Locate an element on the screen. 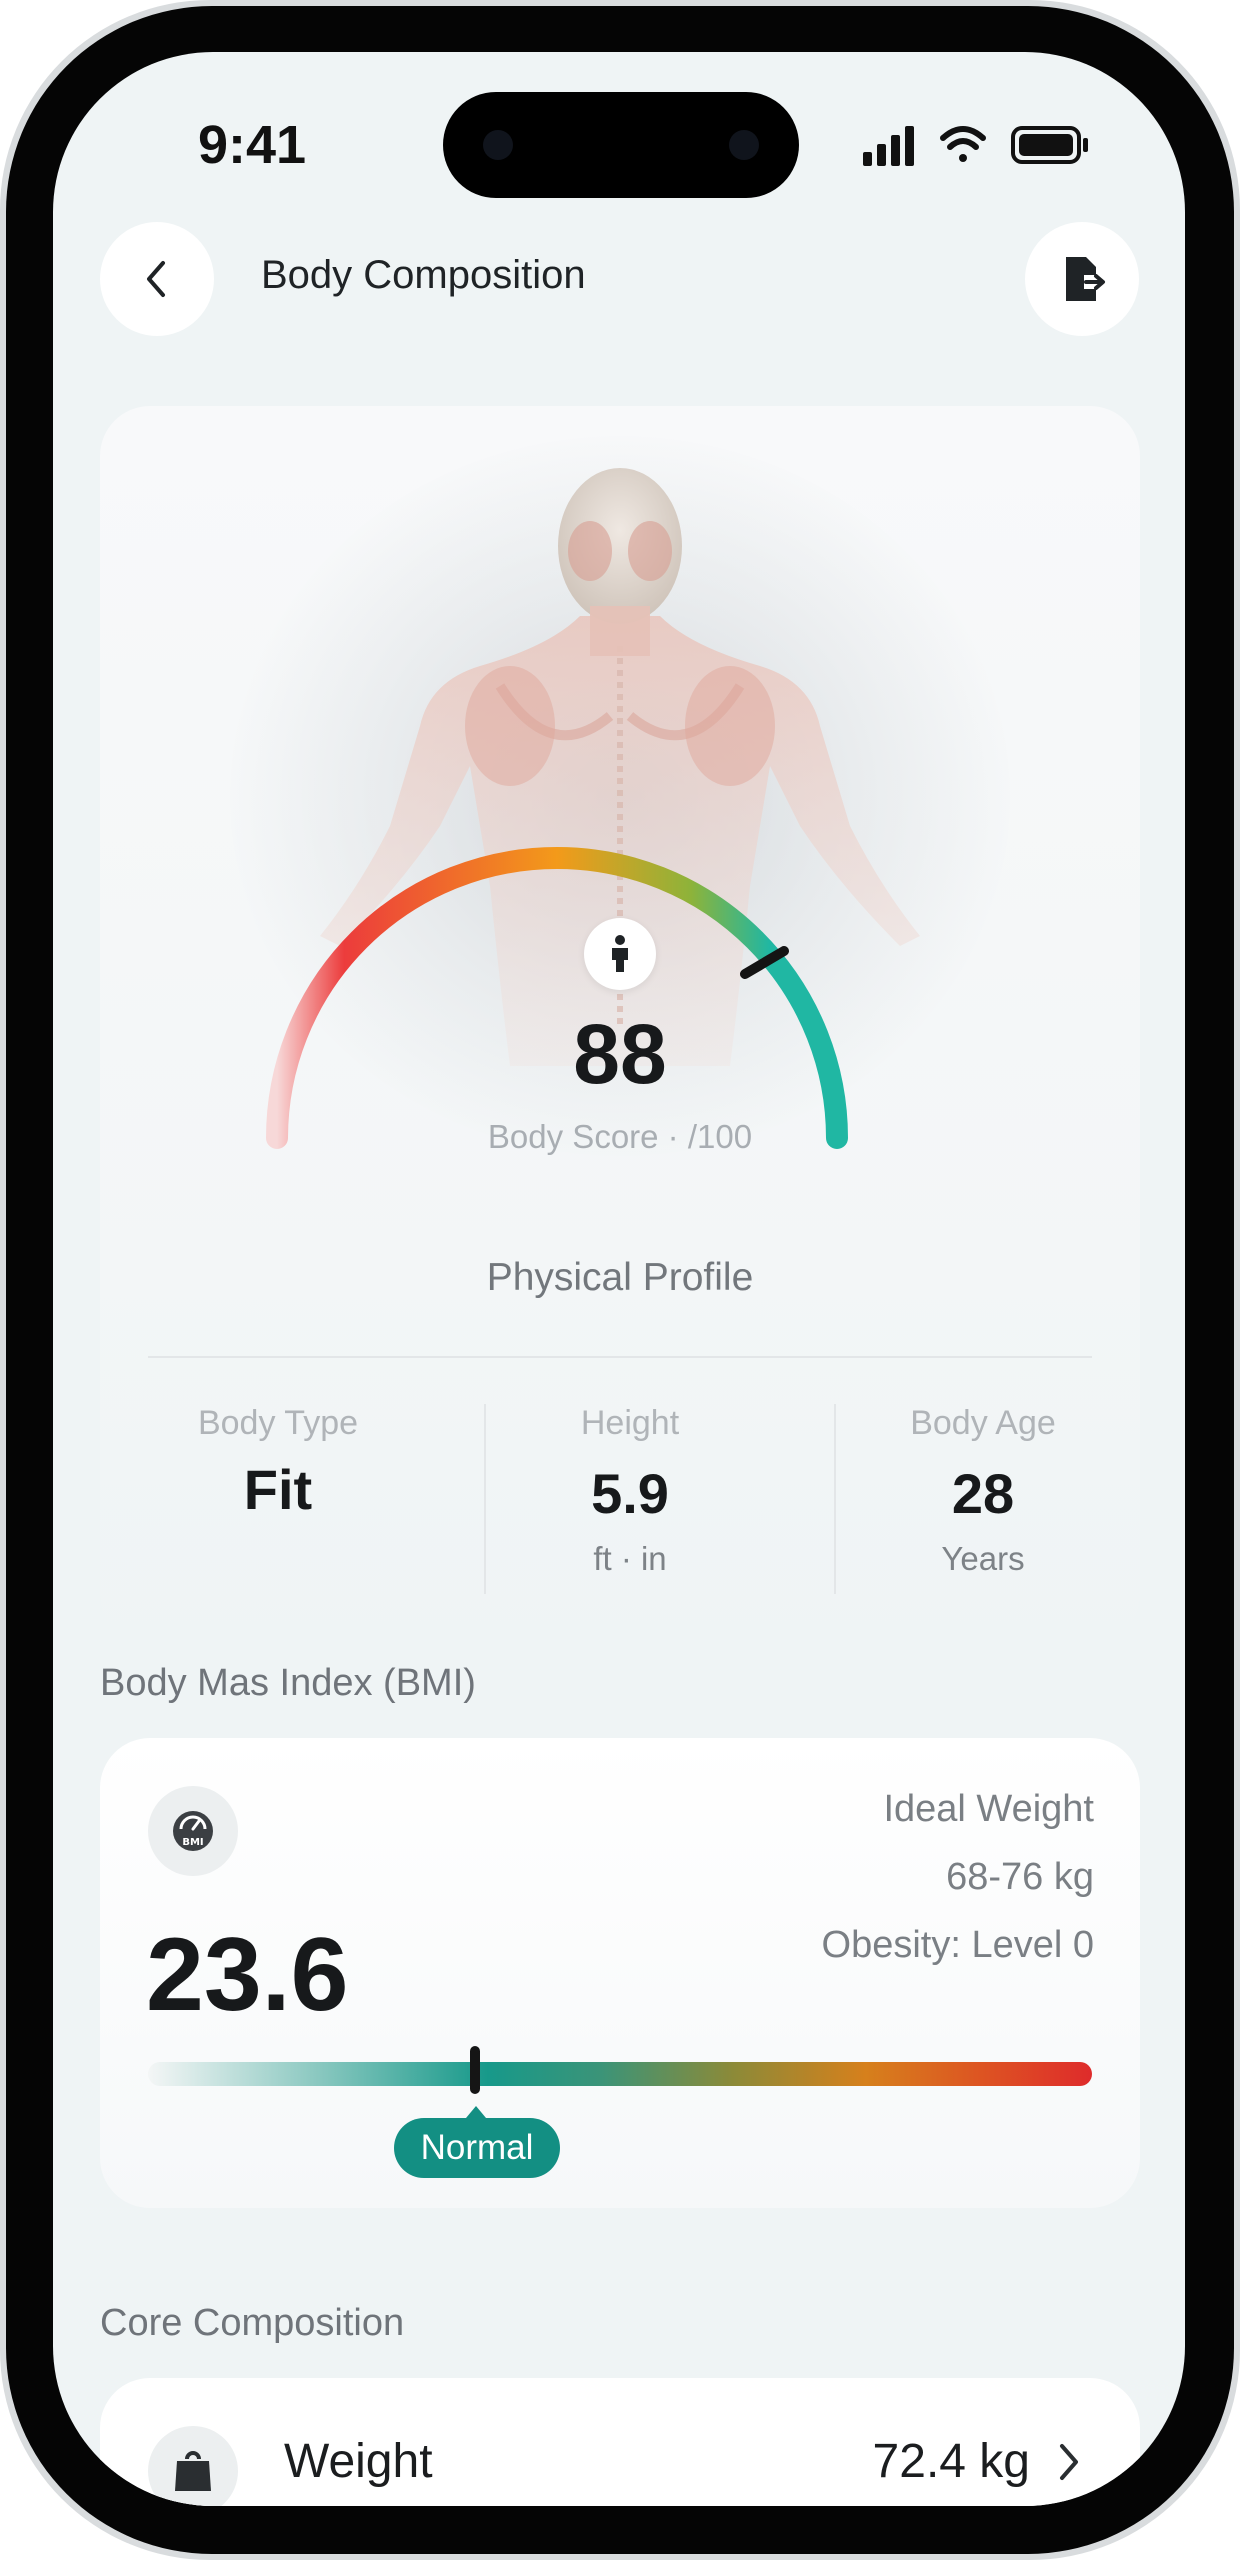 The image size is (1240, 2560). ideal-weight-value: 68-76 kg is located at coordinates (1020, 1877).